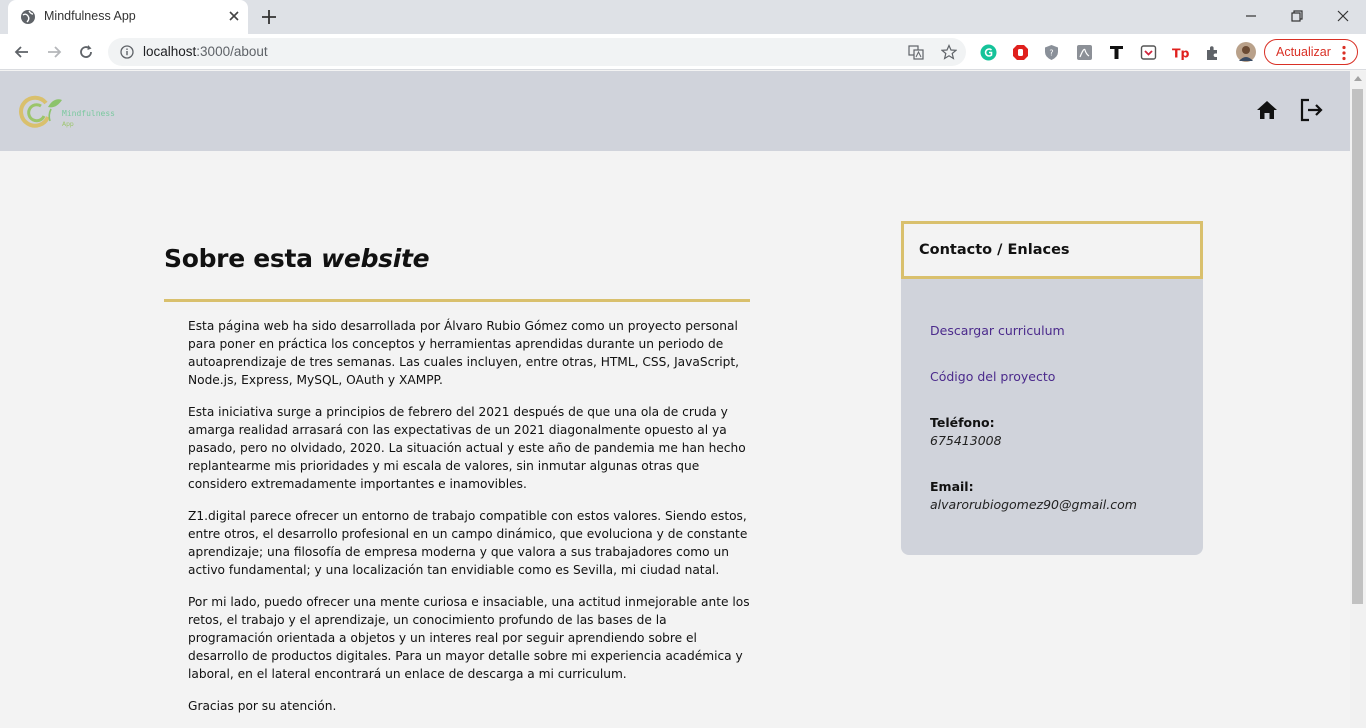  I want to click on page-scrollbar, so click(1358, 399).